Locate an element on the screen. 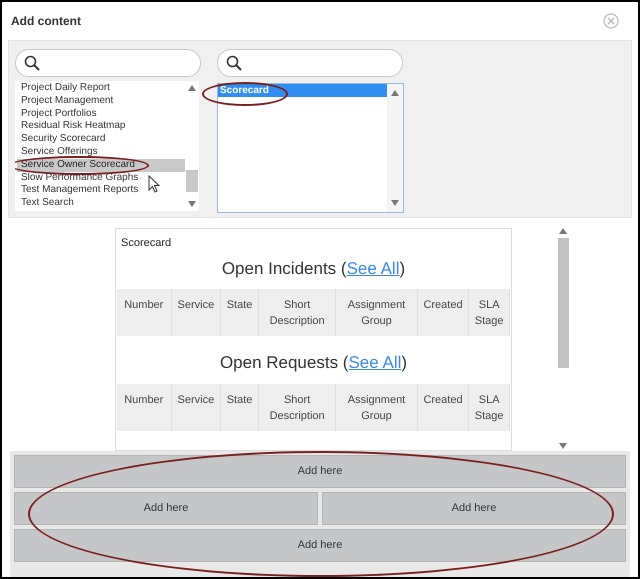 The image size is (640, 579). section-title: Open Incidents (See All) is located at coordinates (314, 269).